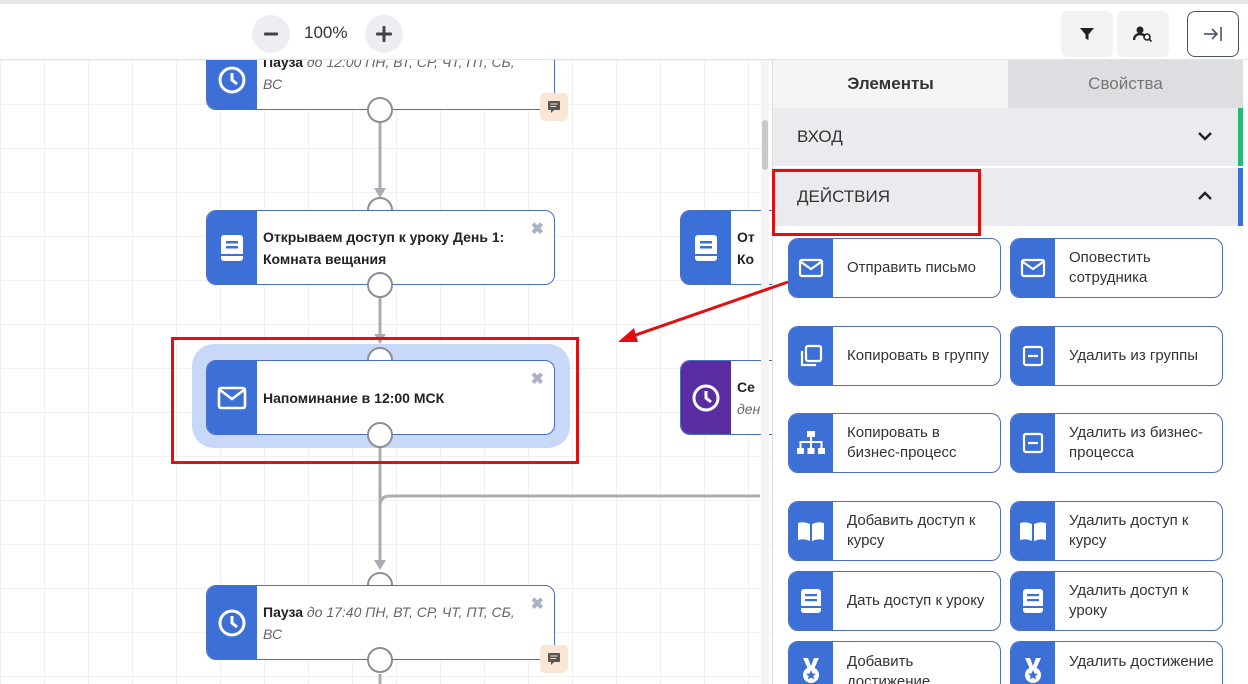 The width and height of the screenshot is (1248, 684). Describe the element at coordinates (889, 668) in the screenshot. I see `action-label: Добавить достижение` at that location.